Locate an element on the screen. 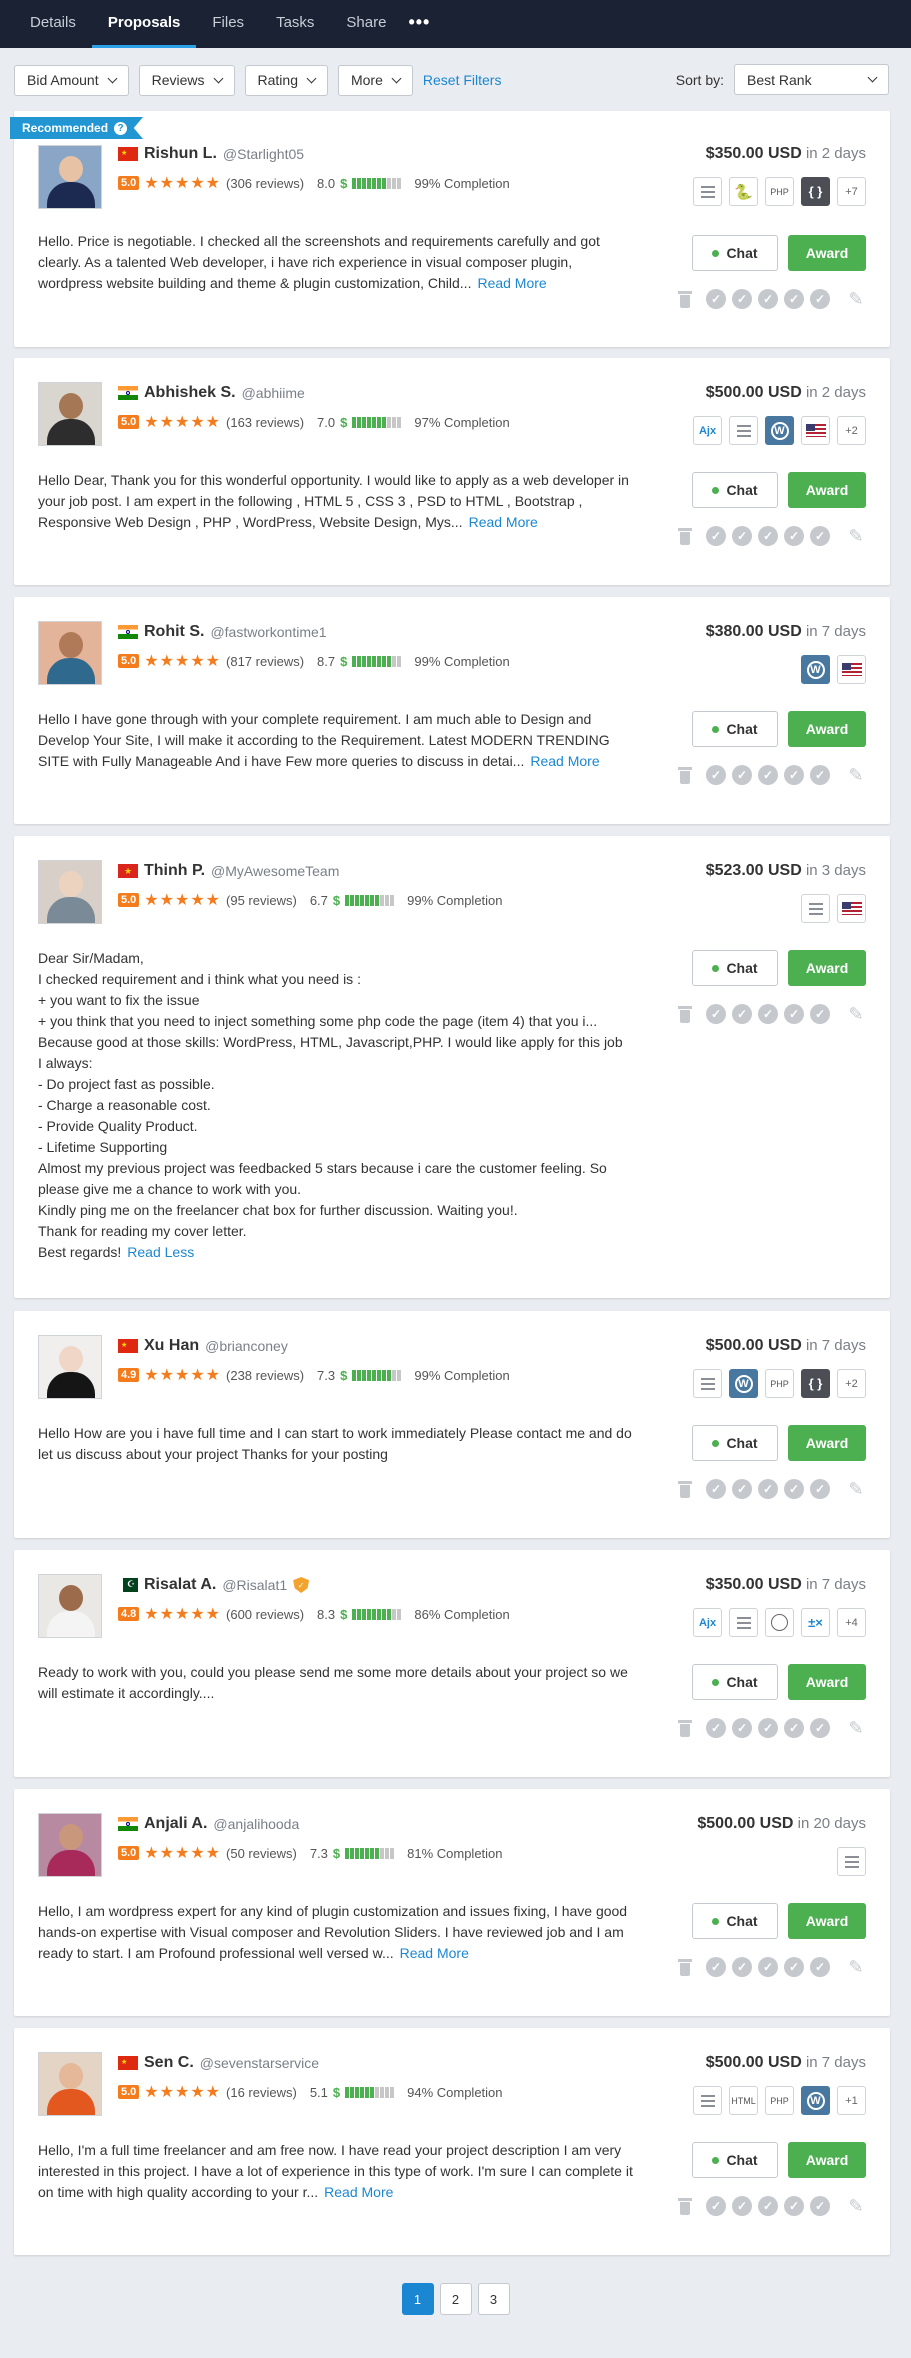 Image resolution: width=911 pixels, height=2358 pixels. page-2-button: 2 is located at coordinates (455, 2299).